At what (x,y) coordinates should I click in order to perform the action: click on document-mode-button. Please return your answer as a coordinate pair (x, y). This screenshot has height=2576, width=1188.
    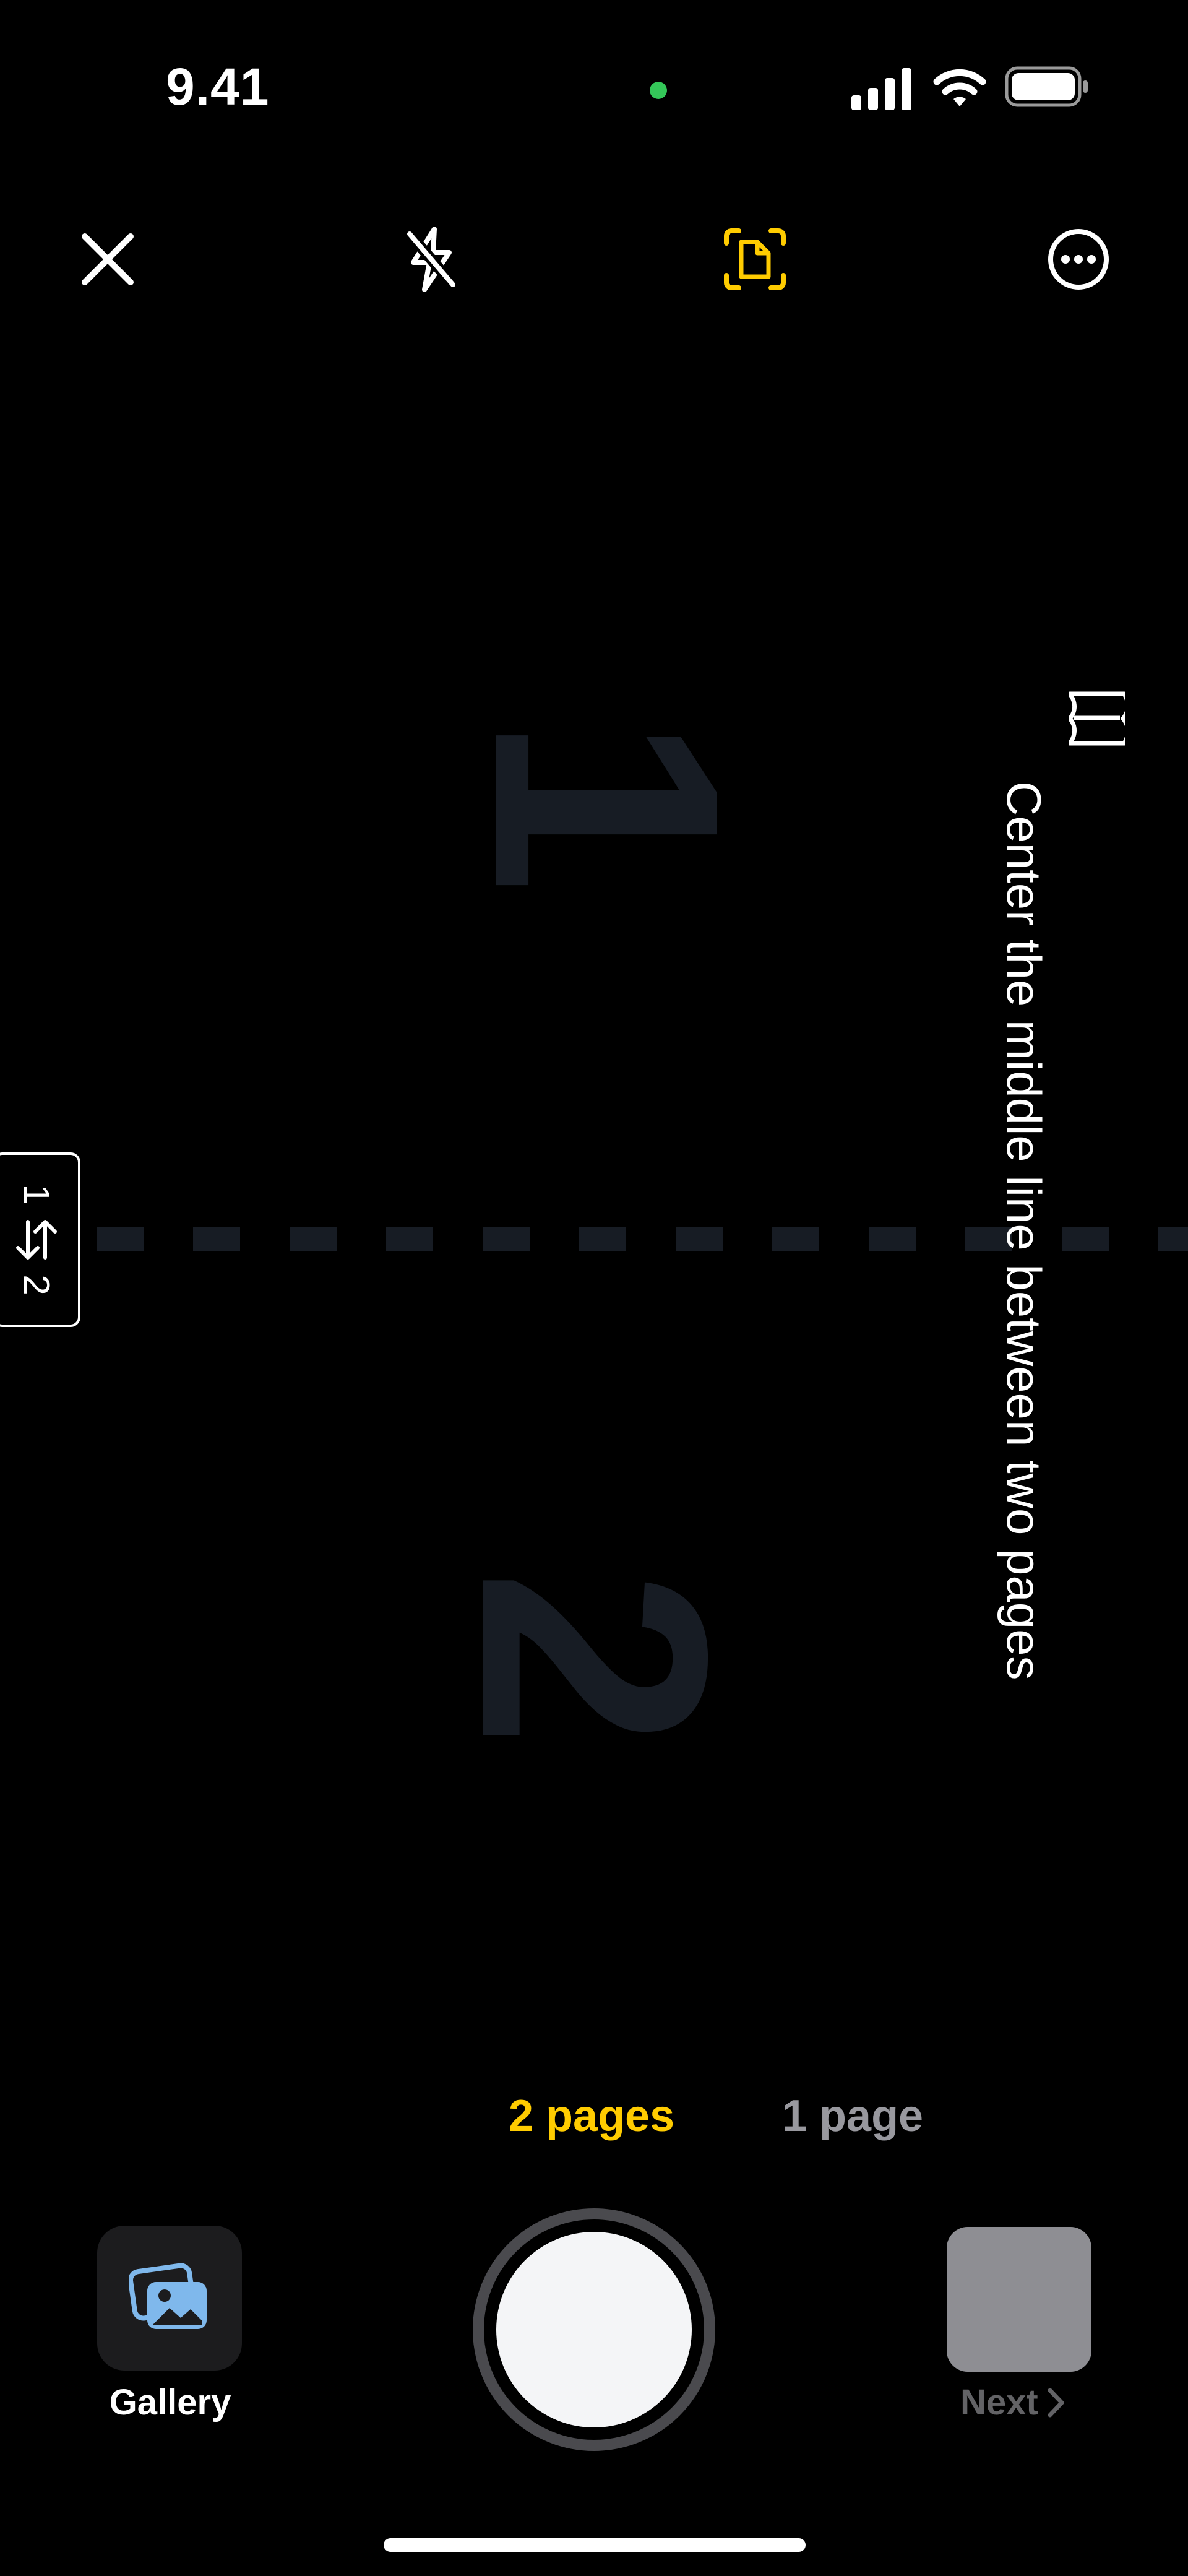
    Looking at the image, I should click on (755, 259).